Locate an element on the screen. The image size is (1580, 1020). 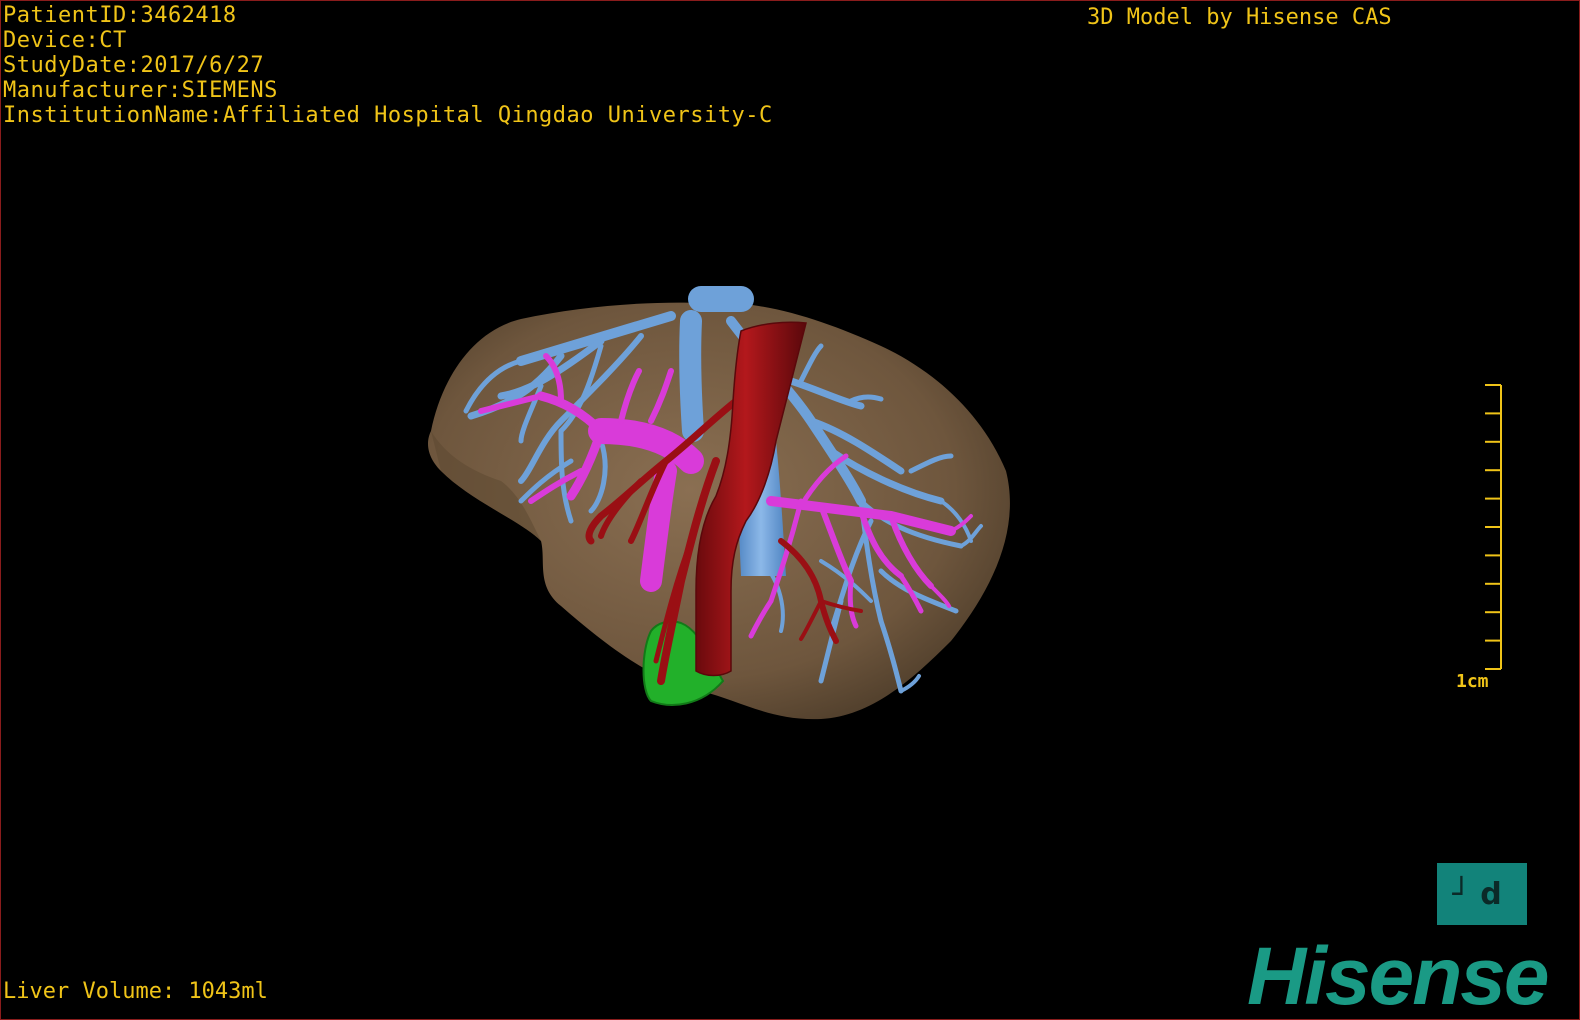
scale-bar-label: 1cm is located at coordinates (1472, 681).